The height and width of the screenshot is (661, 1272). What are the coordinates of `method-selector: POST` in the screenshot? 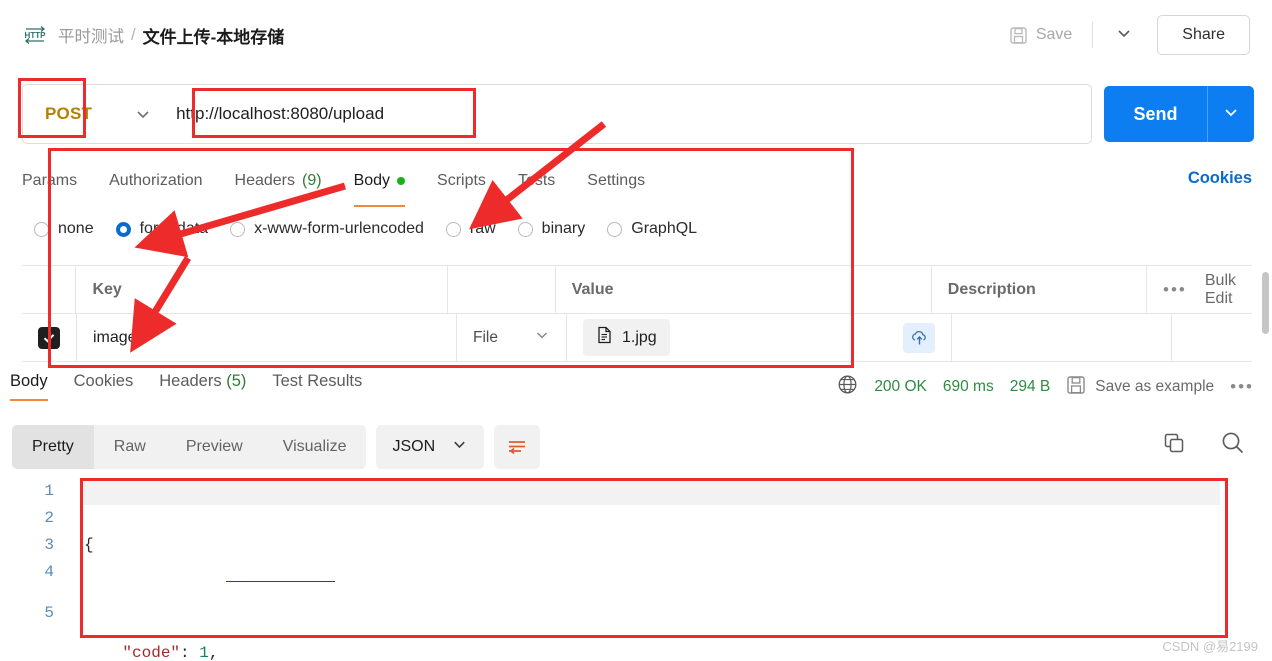 It's located at (57, 114).